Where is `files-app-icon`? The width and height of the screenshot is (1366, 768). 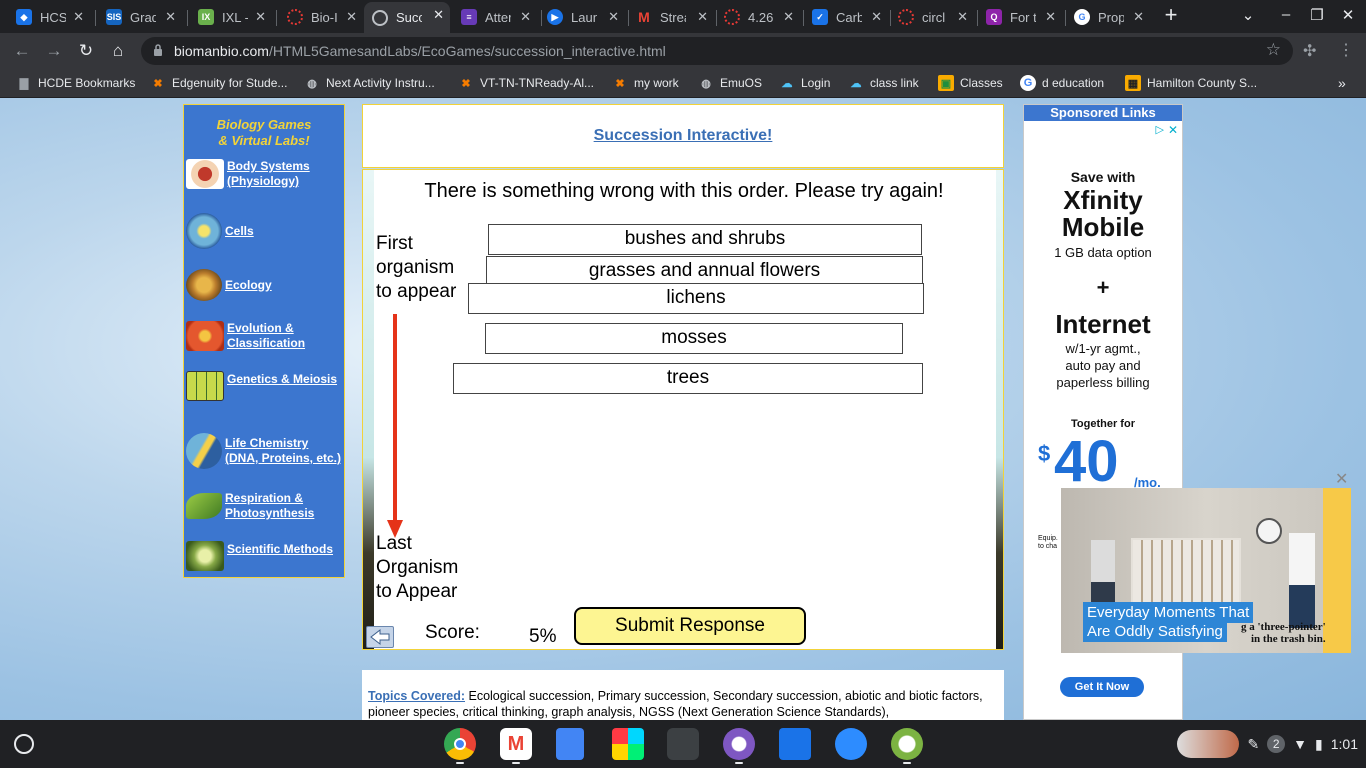 files-app-icon is located at coordinates (795, 744).